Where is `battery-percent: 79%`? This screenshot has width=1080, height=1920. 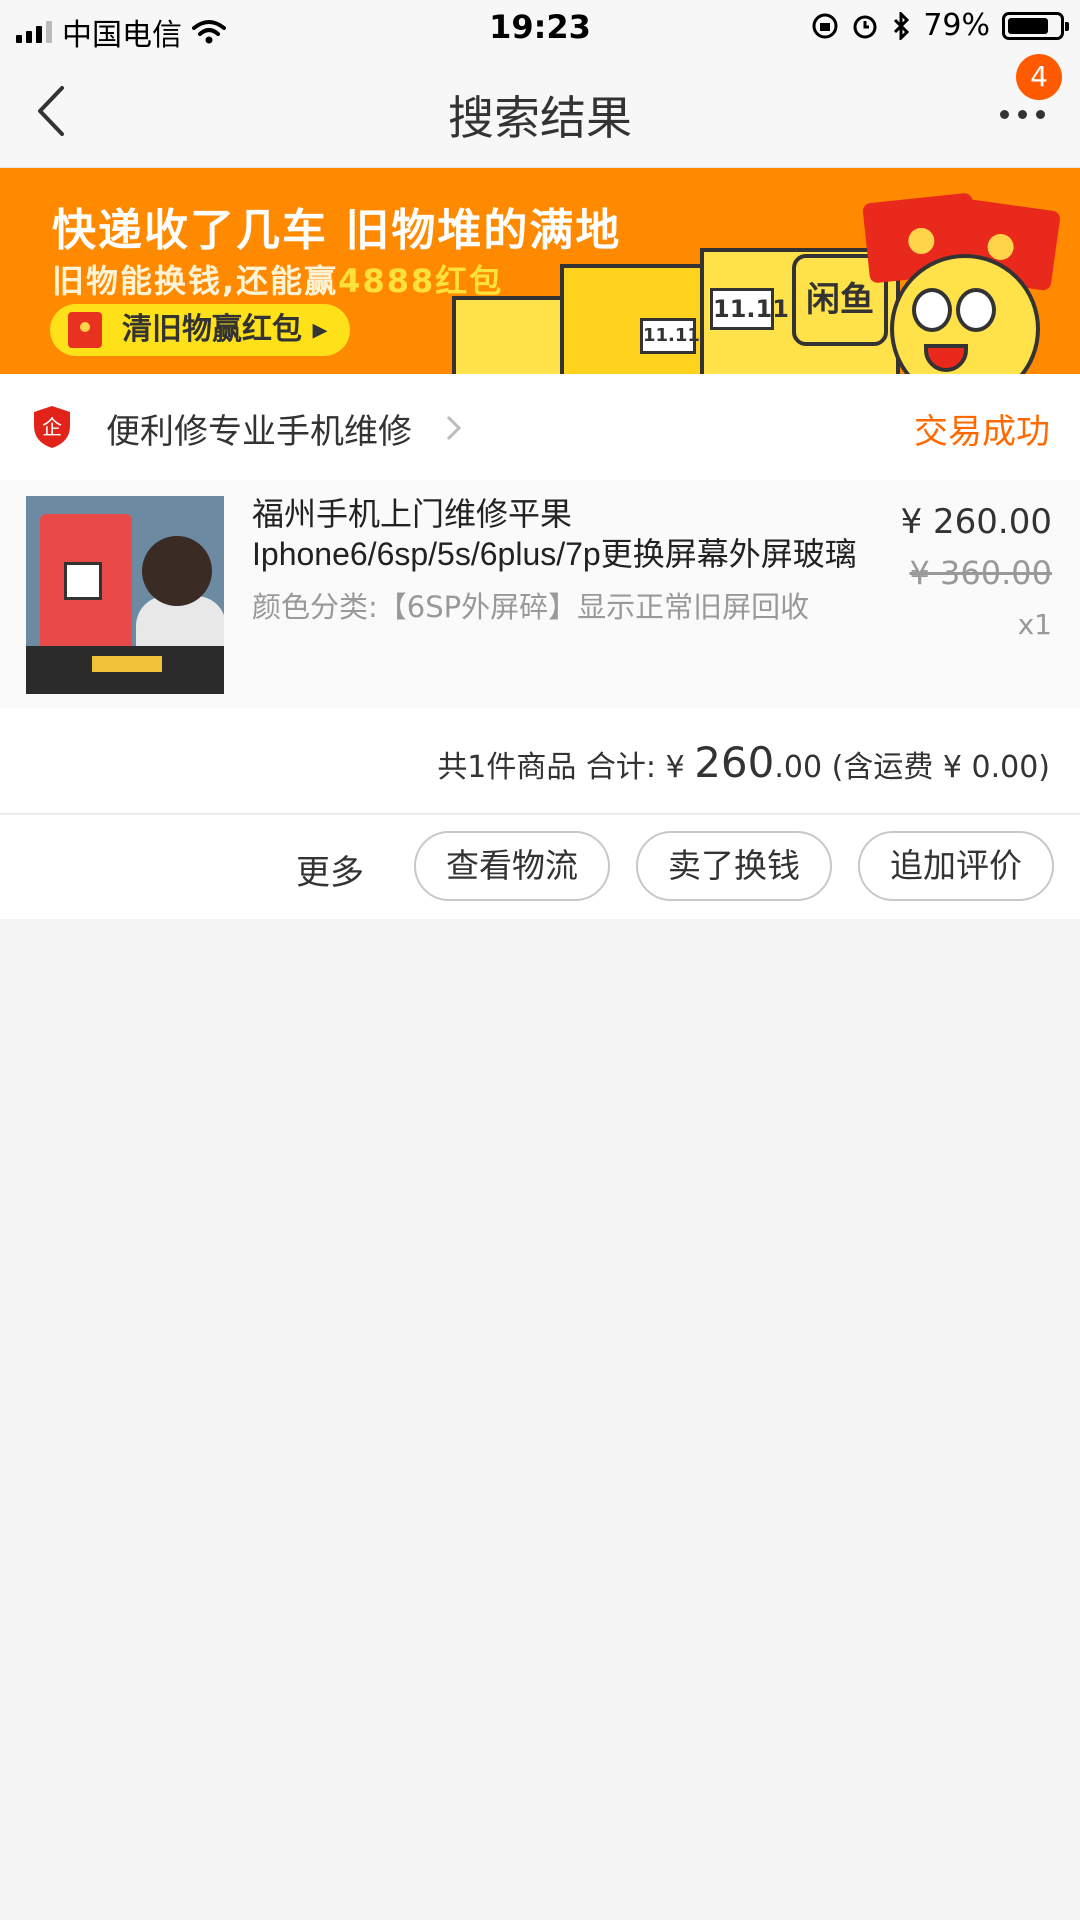
battery-percent: 79% is located at coordinates (956, 25).